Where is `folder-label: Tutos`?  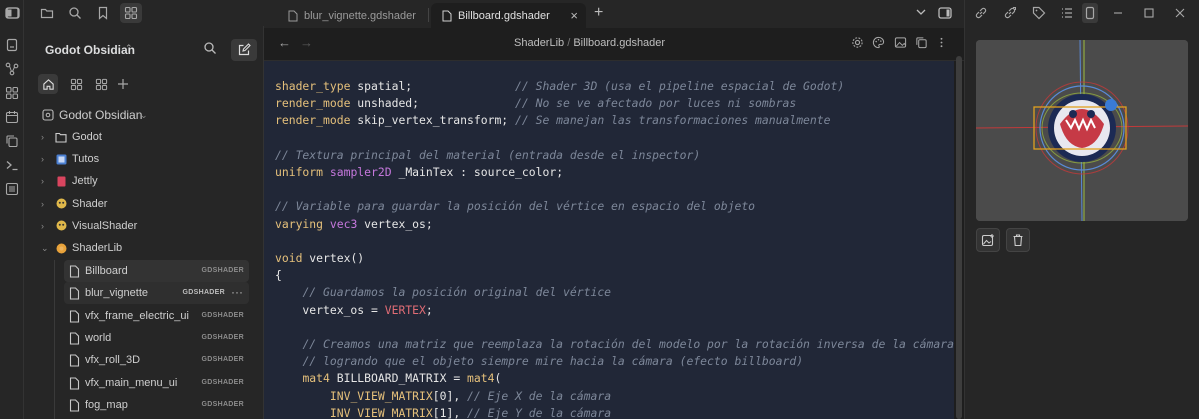 folder-label: Tutos is located at coordinates (86, 159).